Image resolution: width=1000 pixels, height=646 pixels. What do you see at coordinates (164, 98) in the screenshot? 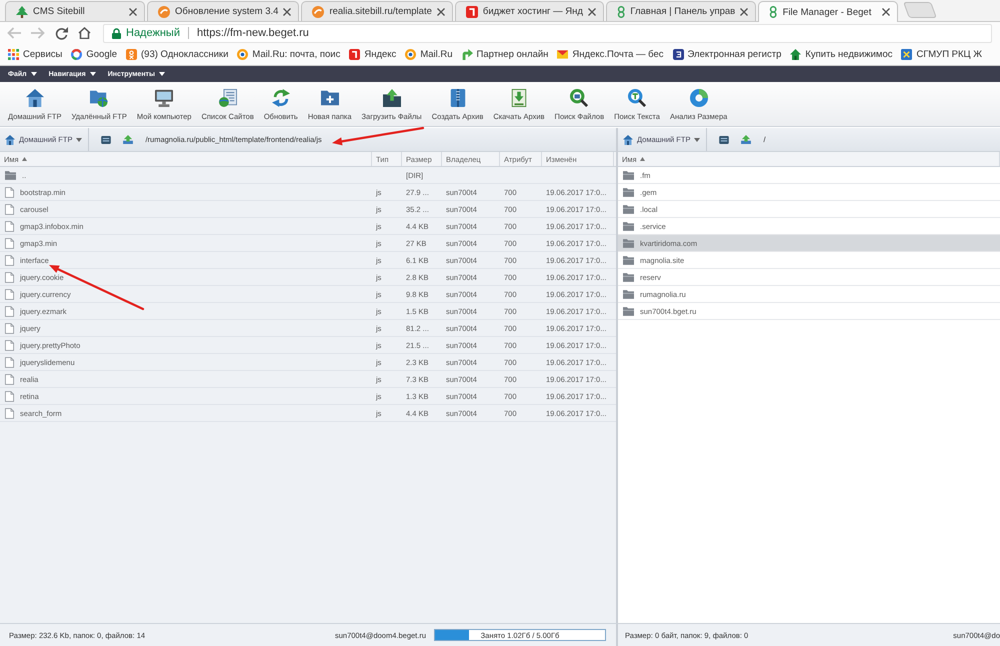
I see `monitor-icon` at bounding box center [164, 98].